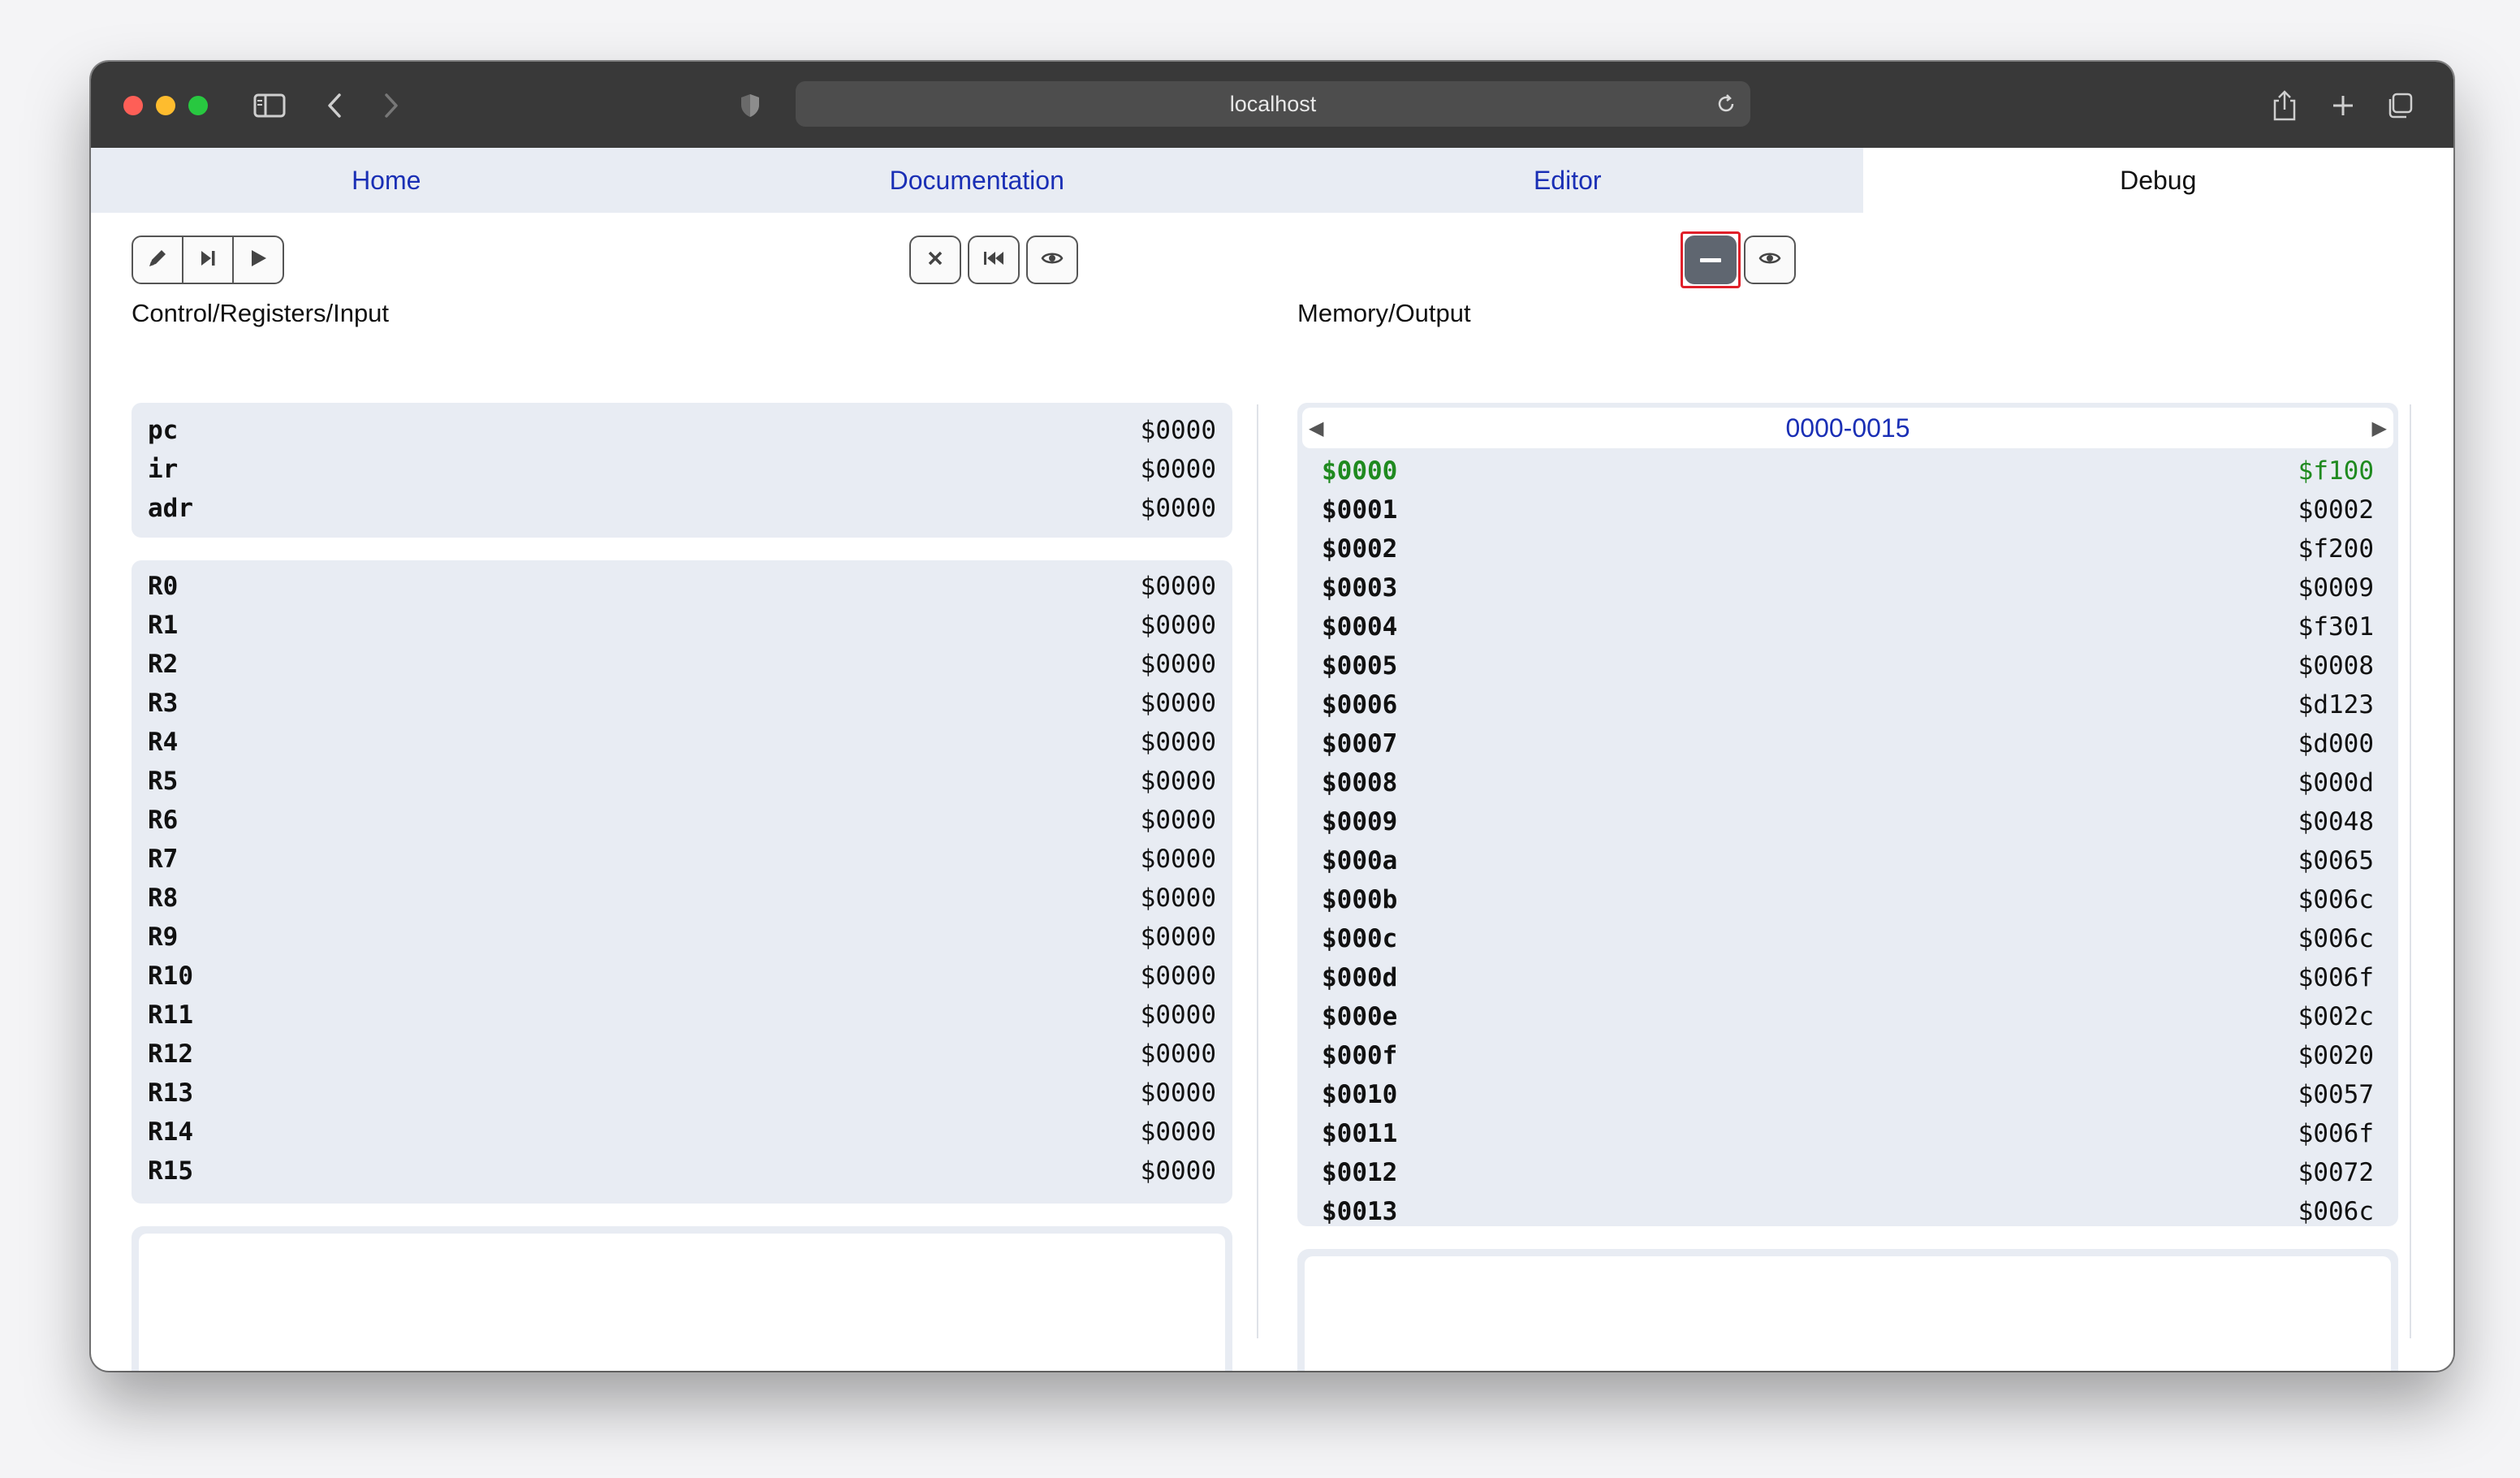 This screenshot has height=1478, width=2520. I want to click on shield-icon, so click(750, 105).